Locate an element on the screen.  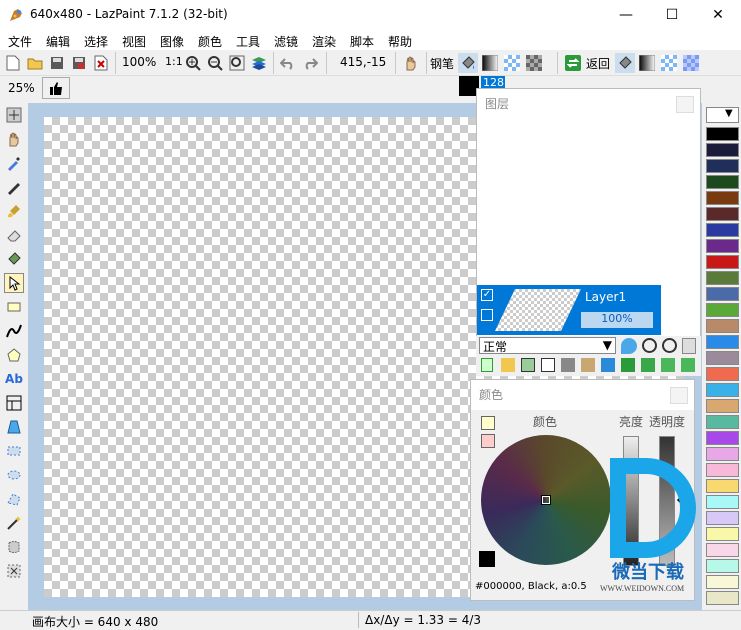
gradient-icon is located at coordinates (490, 63).